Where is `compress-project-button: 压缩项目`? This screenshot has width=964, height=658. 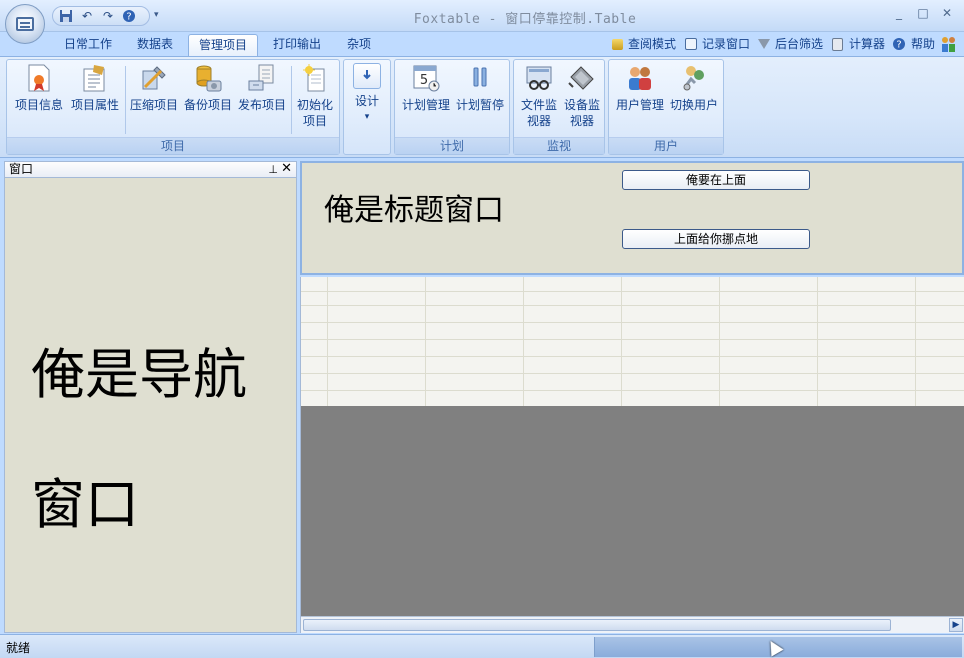 compress-project-button: 压缩项目 is located at coordinates (154, 88).